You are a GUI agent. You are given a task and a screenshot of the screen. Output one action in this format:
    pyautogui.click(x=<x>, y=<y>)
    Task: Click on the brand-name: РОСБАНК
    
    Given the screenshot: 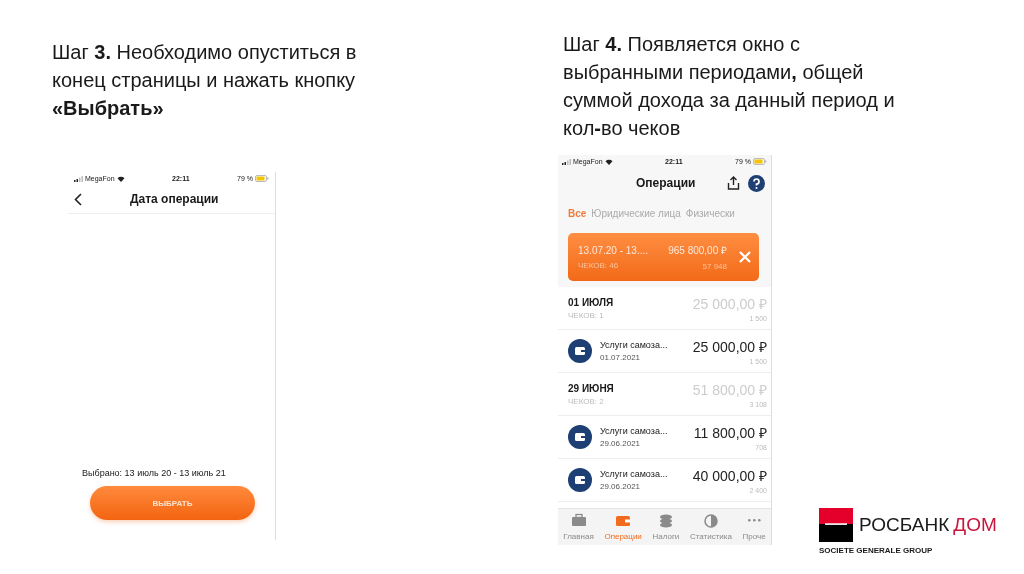 What is the action you would take?
    pyautogui.click(x=904, y=525)
    